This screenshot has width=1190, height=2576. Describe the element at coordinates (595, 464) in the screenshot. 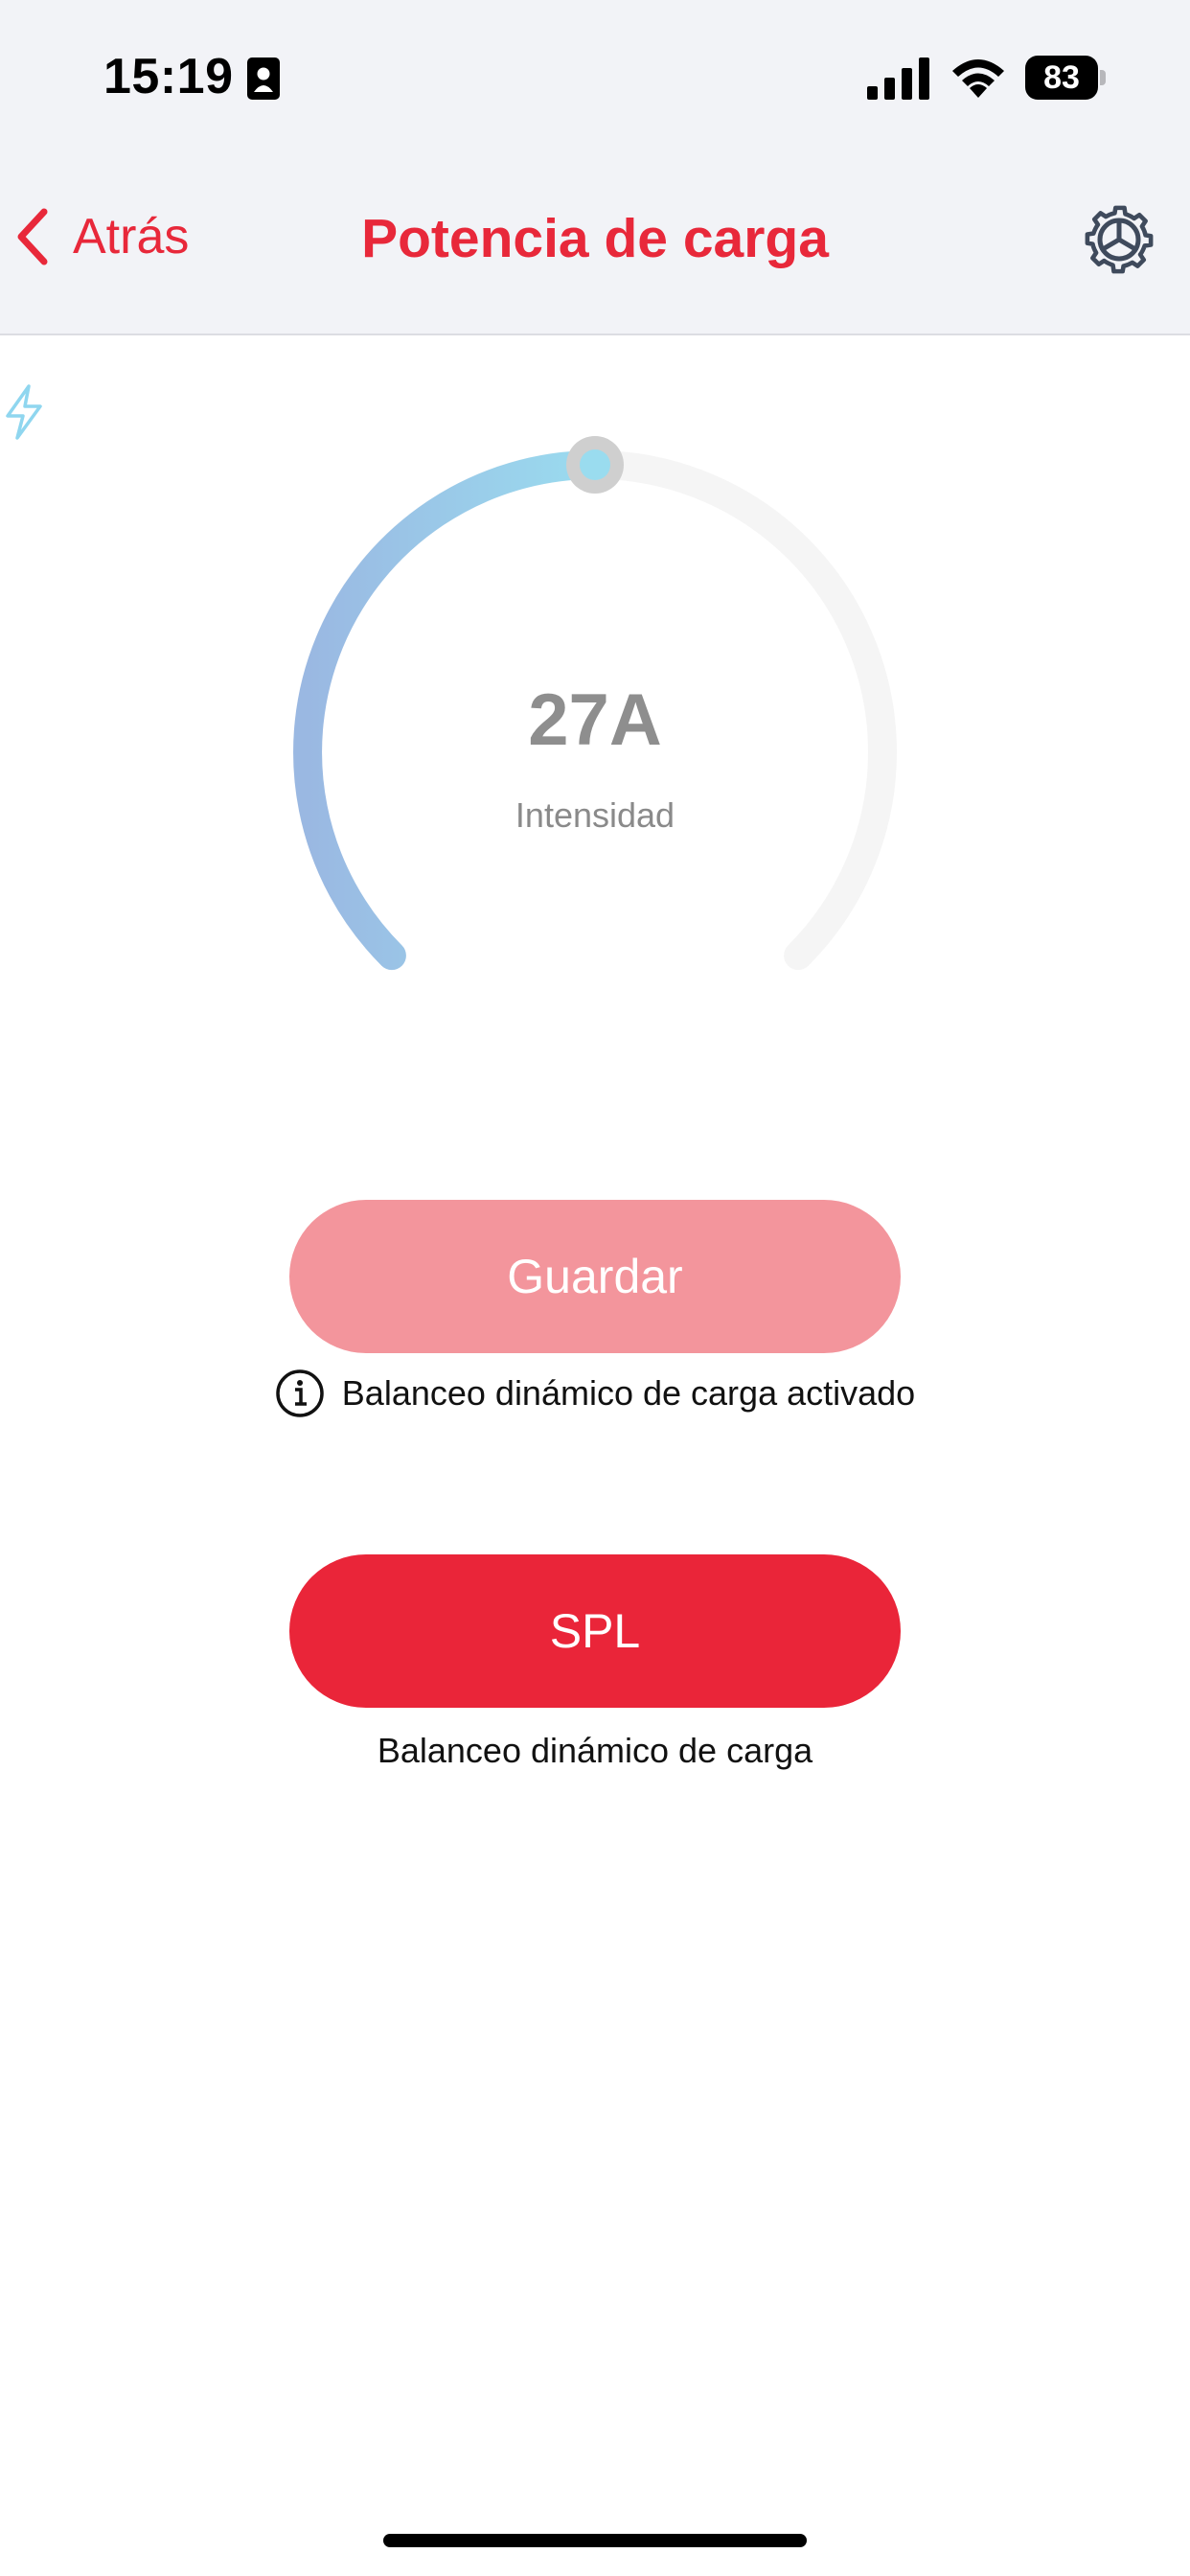

I see `gauge-handle-center` at that location.